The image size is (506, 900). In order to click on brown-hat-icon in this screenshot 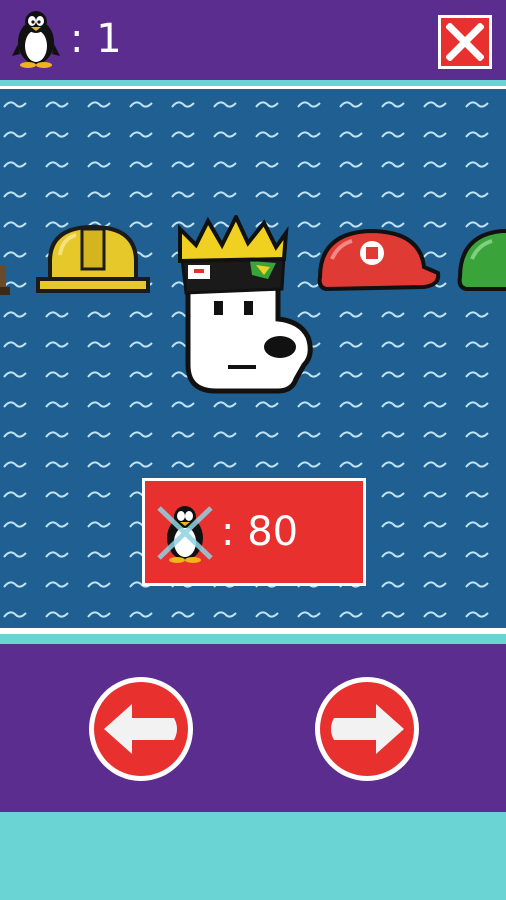, I will do `click(6, 277)`.